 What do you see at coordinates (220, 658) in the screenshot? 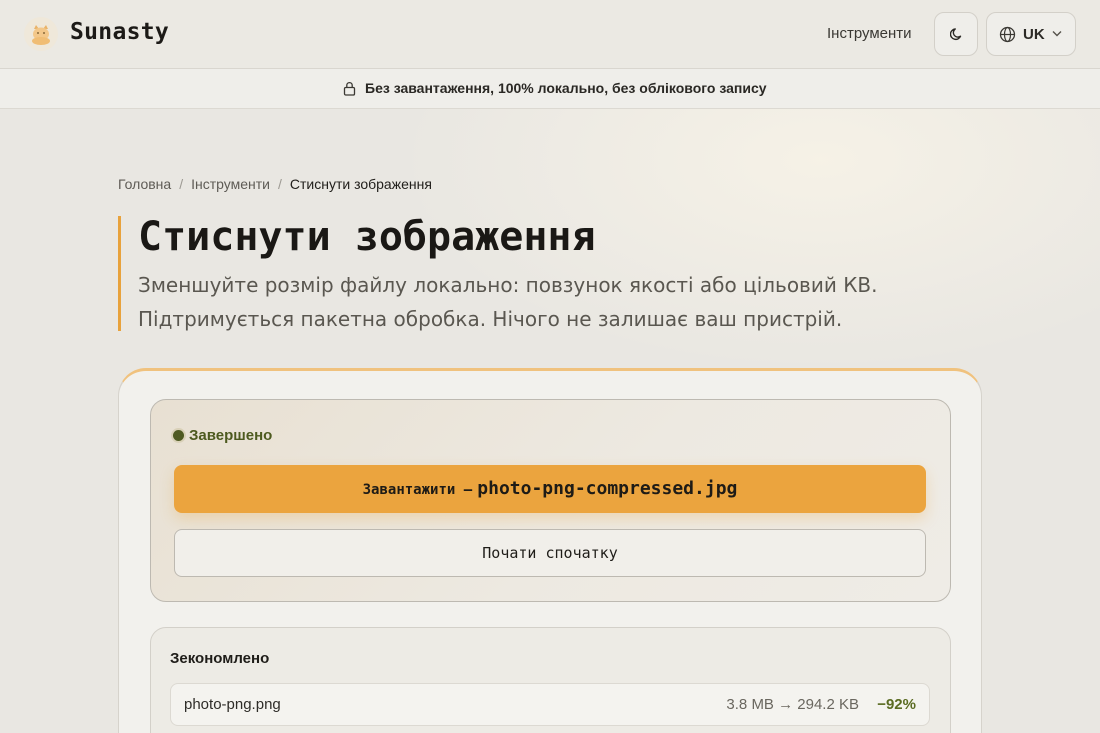
I see `savings-title: Зекономлено` at bounding box center [220, 658].